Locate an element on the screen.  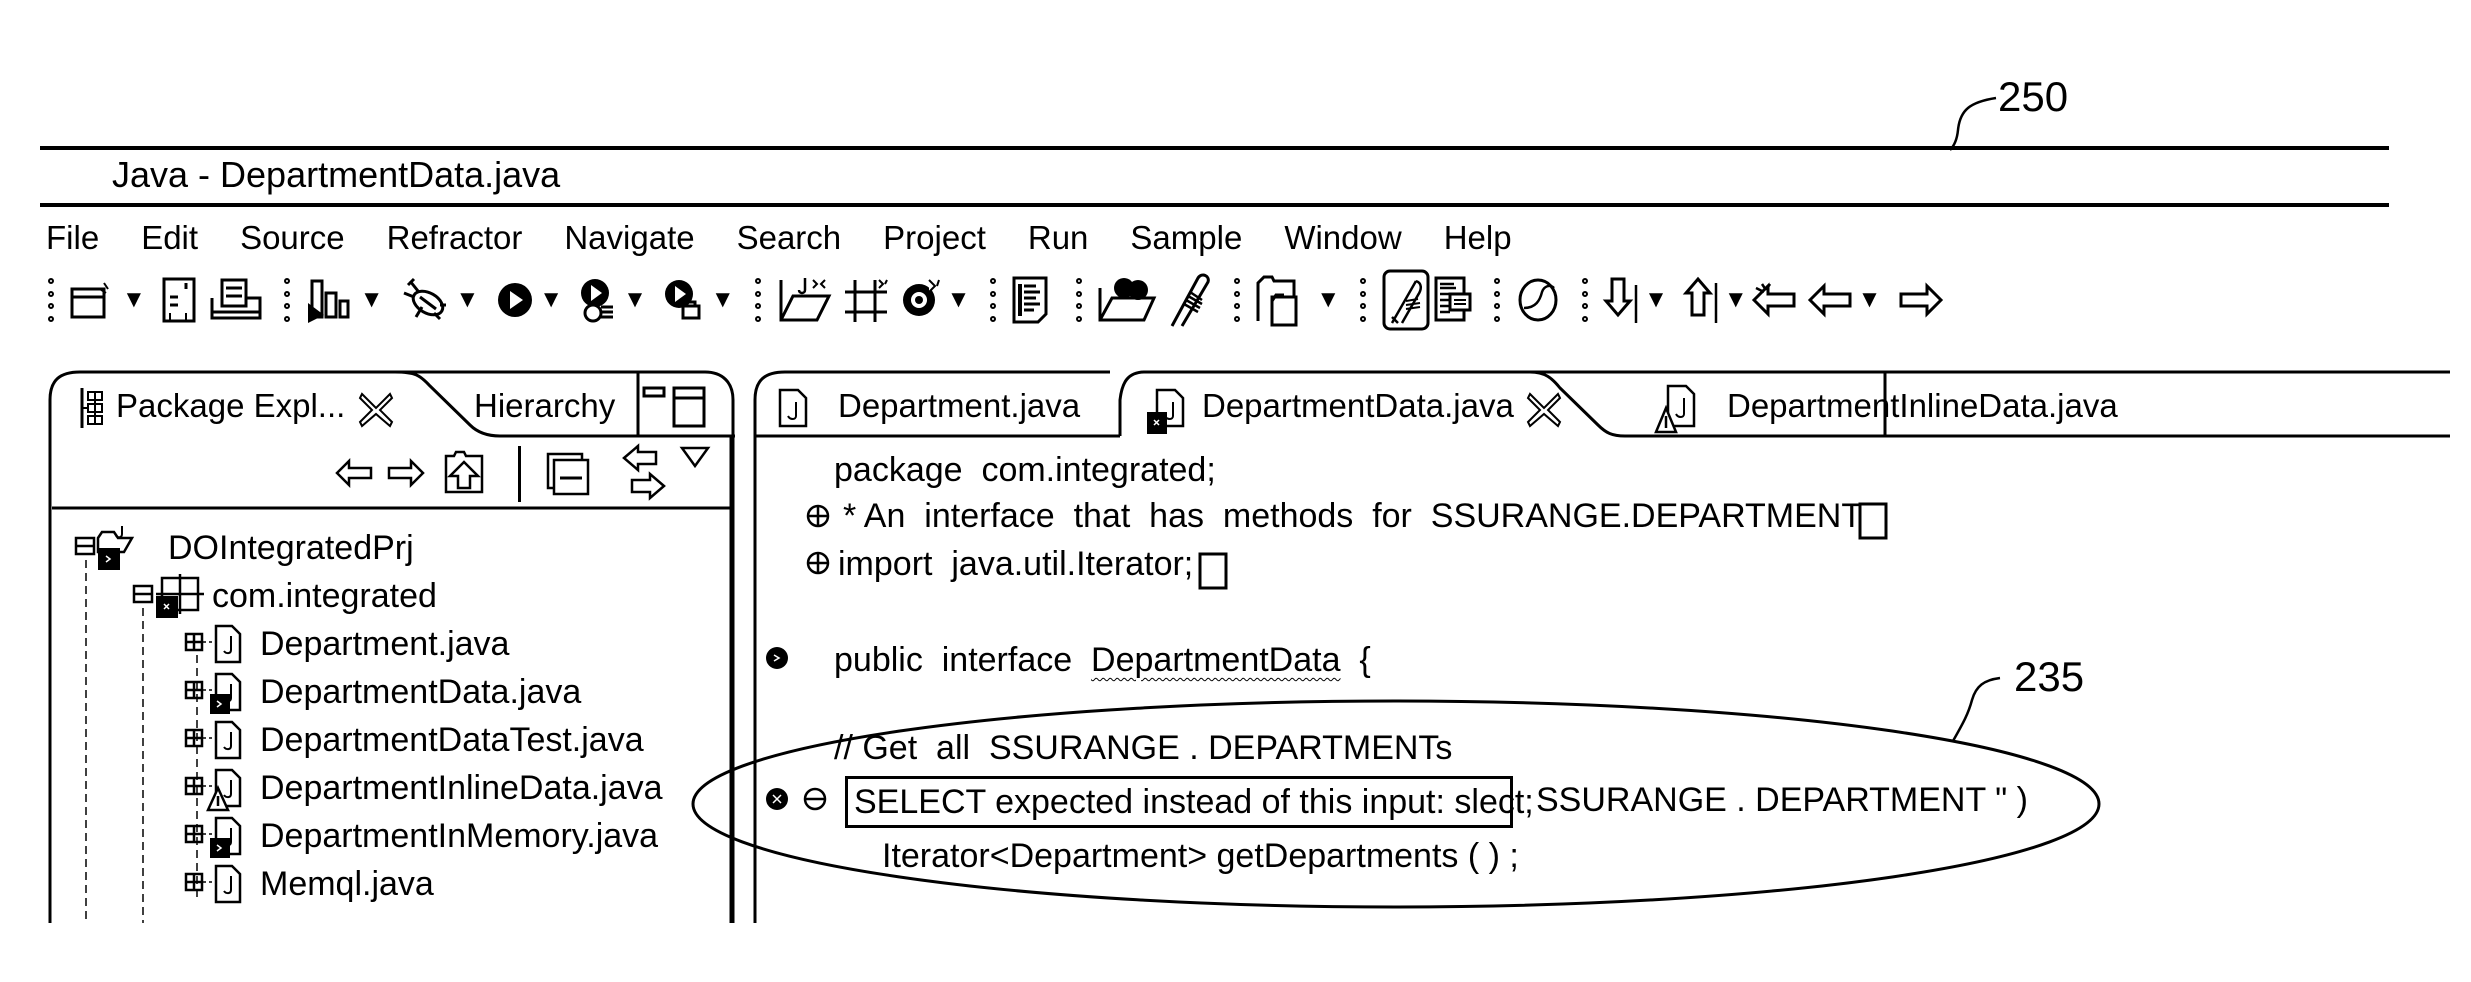
code-line-import: import java.util.Iterator; is located at coordinates (1015, 564).